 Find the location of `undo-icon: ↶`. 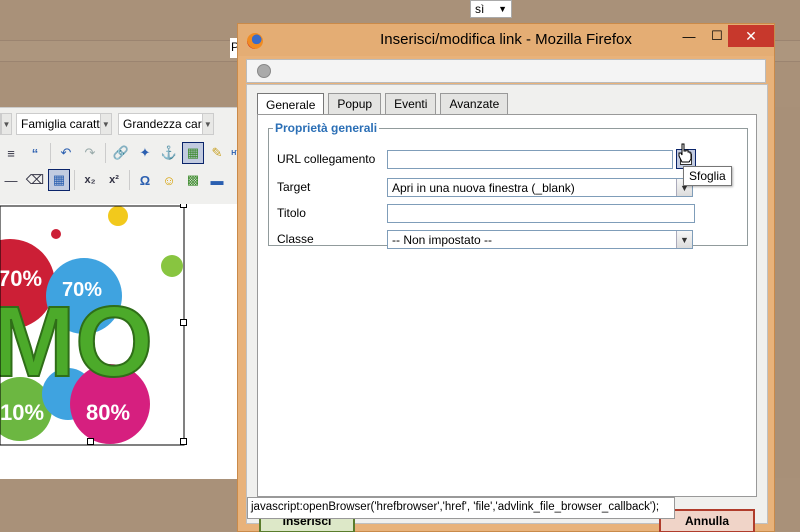

undo-icon: ↶ is located at coordinates (66, 153).